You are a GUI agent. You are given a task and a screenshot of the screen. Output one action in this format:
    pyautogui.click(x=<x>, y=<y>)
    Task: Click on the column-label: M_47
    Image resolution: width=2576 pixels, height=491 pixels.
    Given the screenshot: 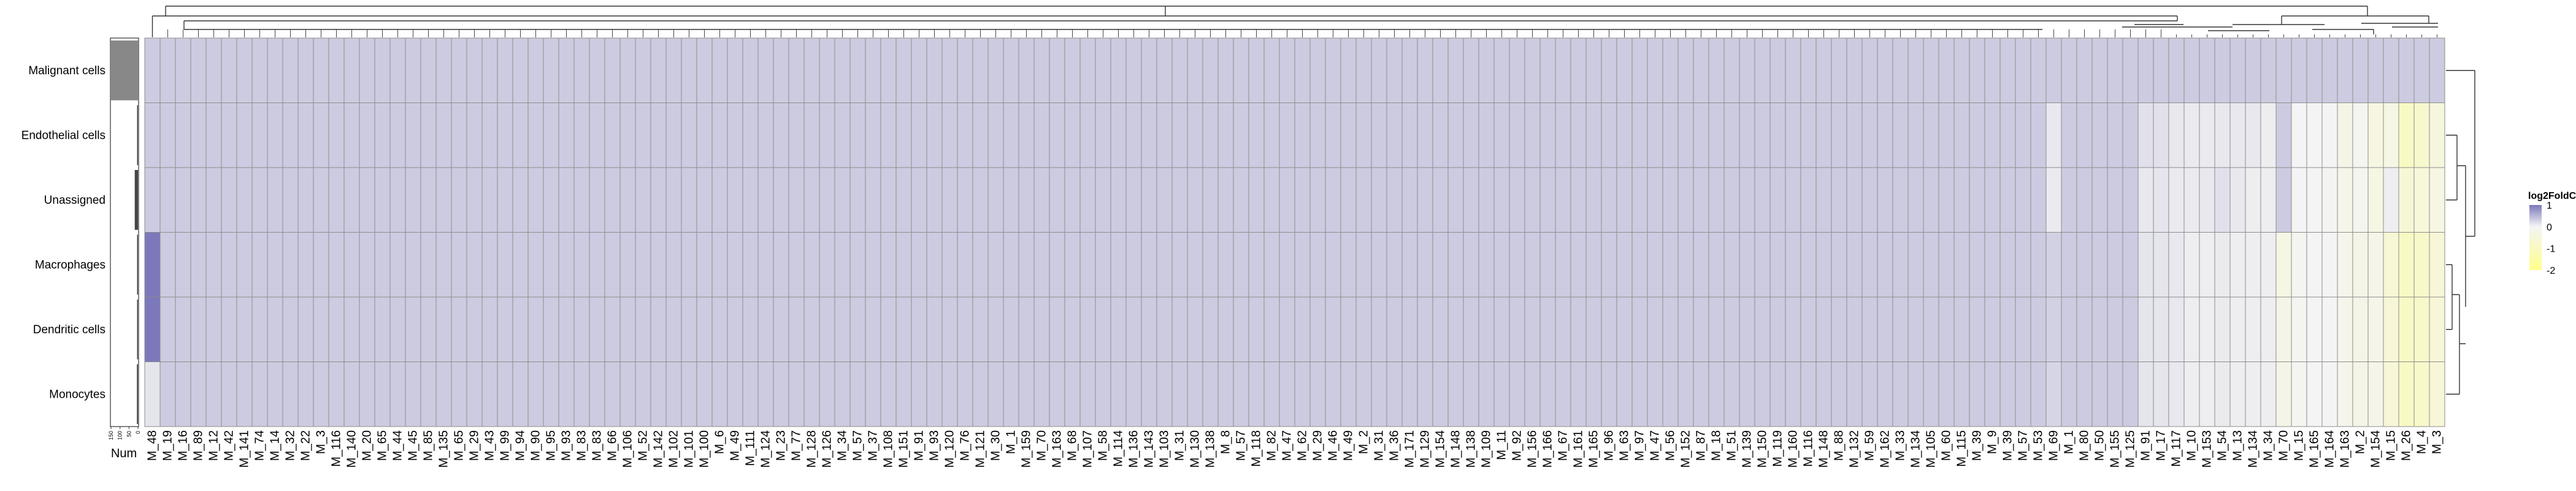 What is the action you would take?
    pyautogui.click(x=1287, y=446)
    